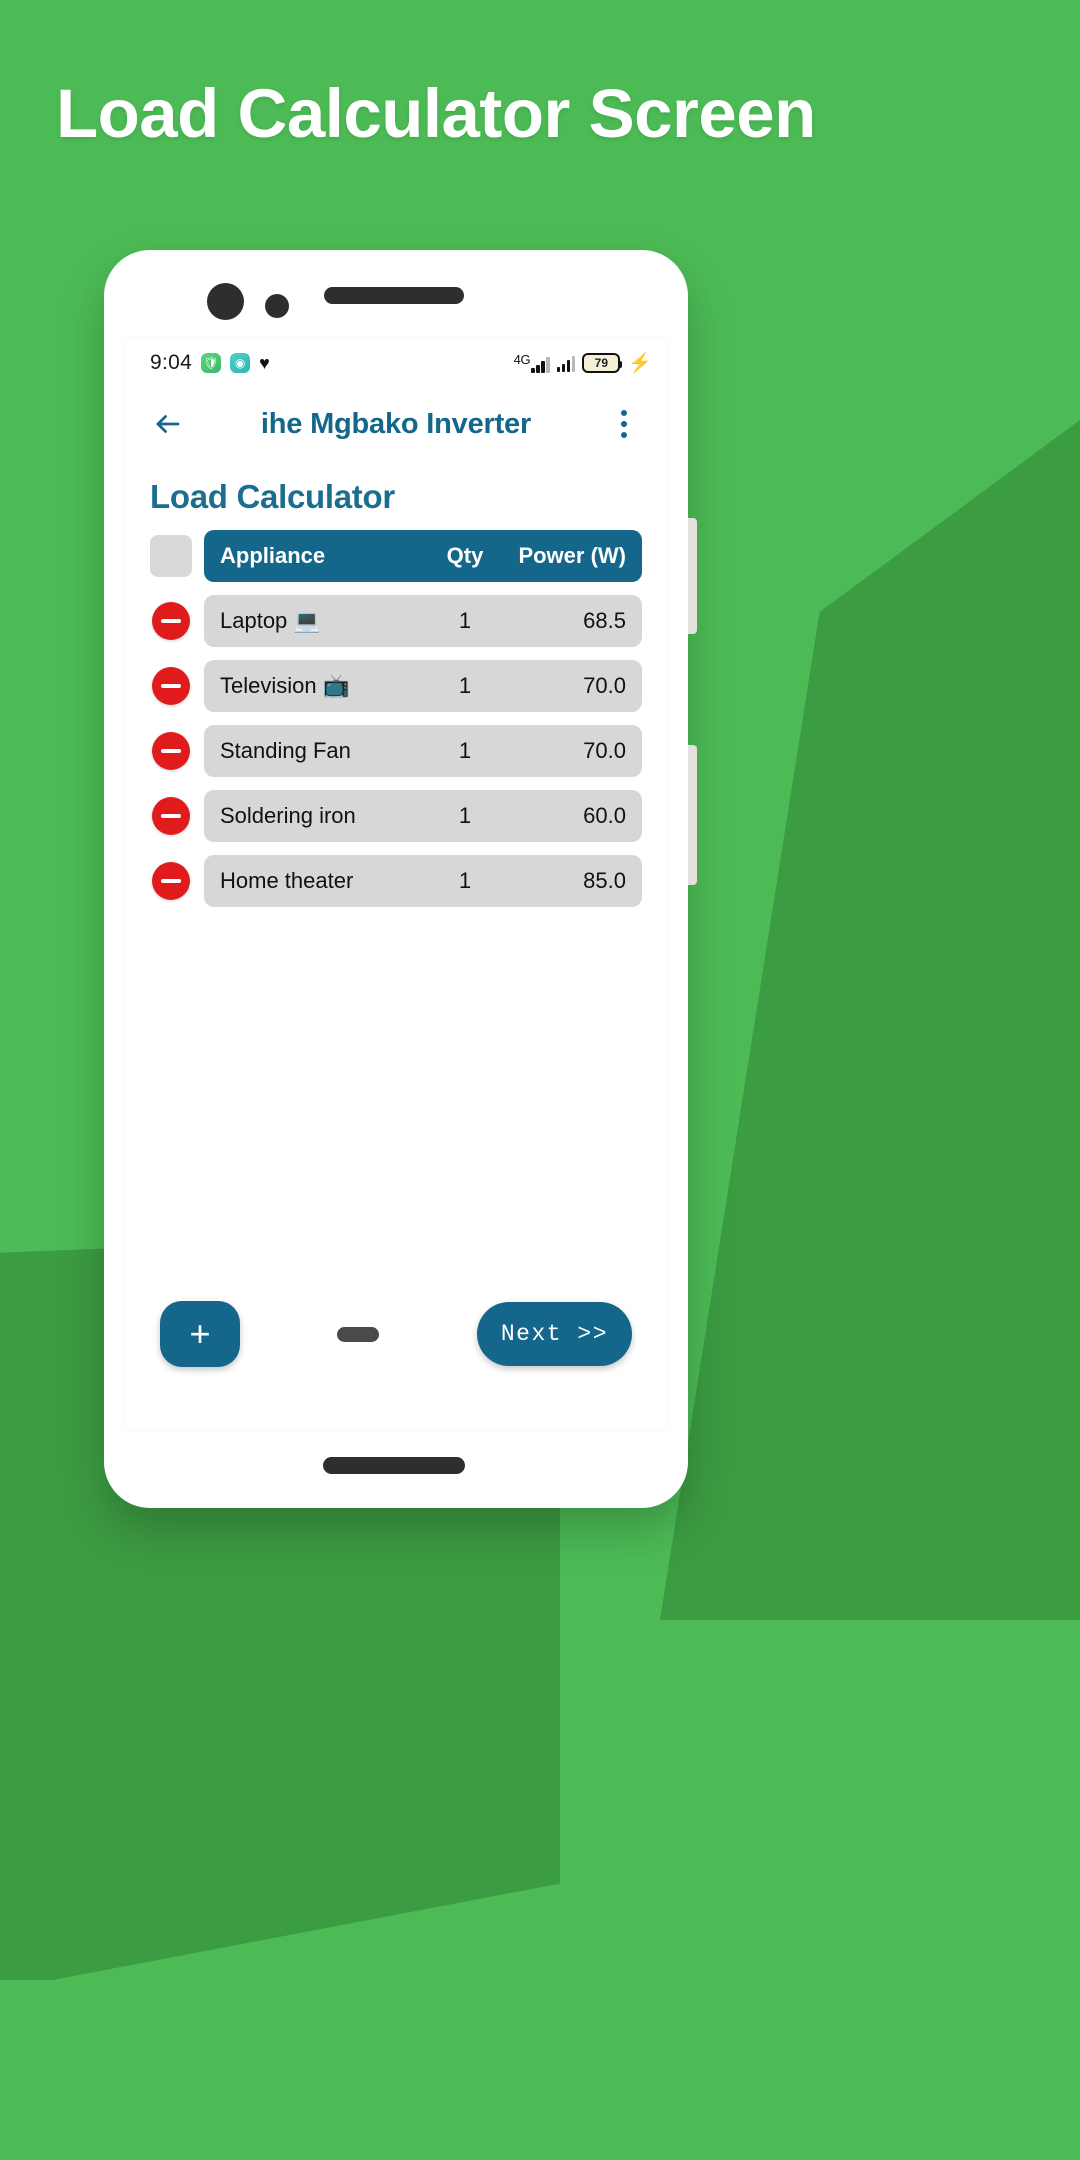 Image resolution: width=1080 pixels, height=2160 pixels. Describe the element at coordinates (211, 363) in the screenshot. I see `shield-app-icon: 🛡` at that location.